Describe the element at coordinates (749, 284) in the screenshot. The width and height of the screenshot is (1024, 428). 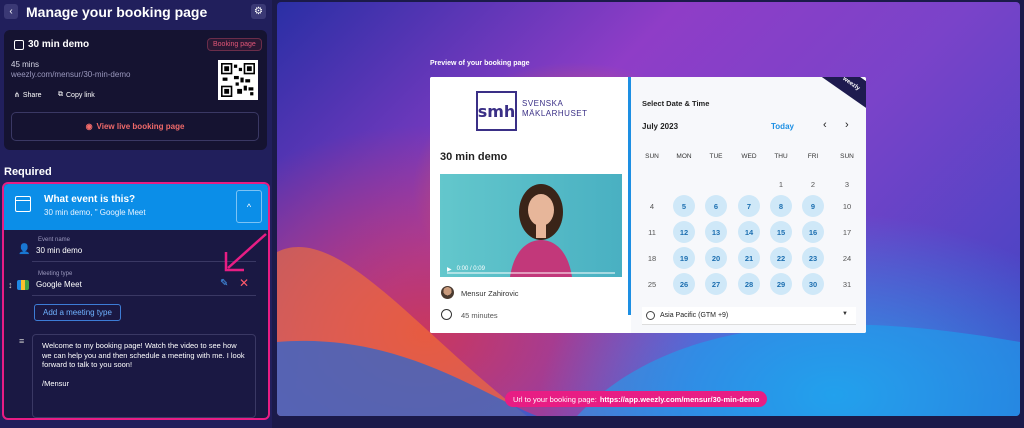
I see `calendar-day-available: 28` at that location.